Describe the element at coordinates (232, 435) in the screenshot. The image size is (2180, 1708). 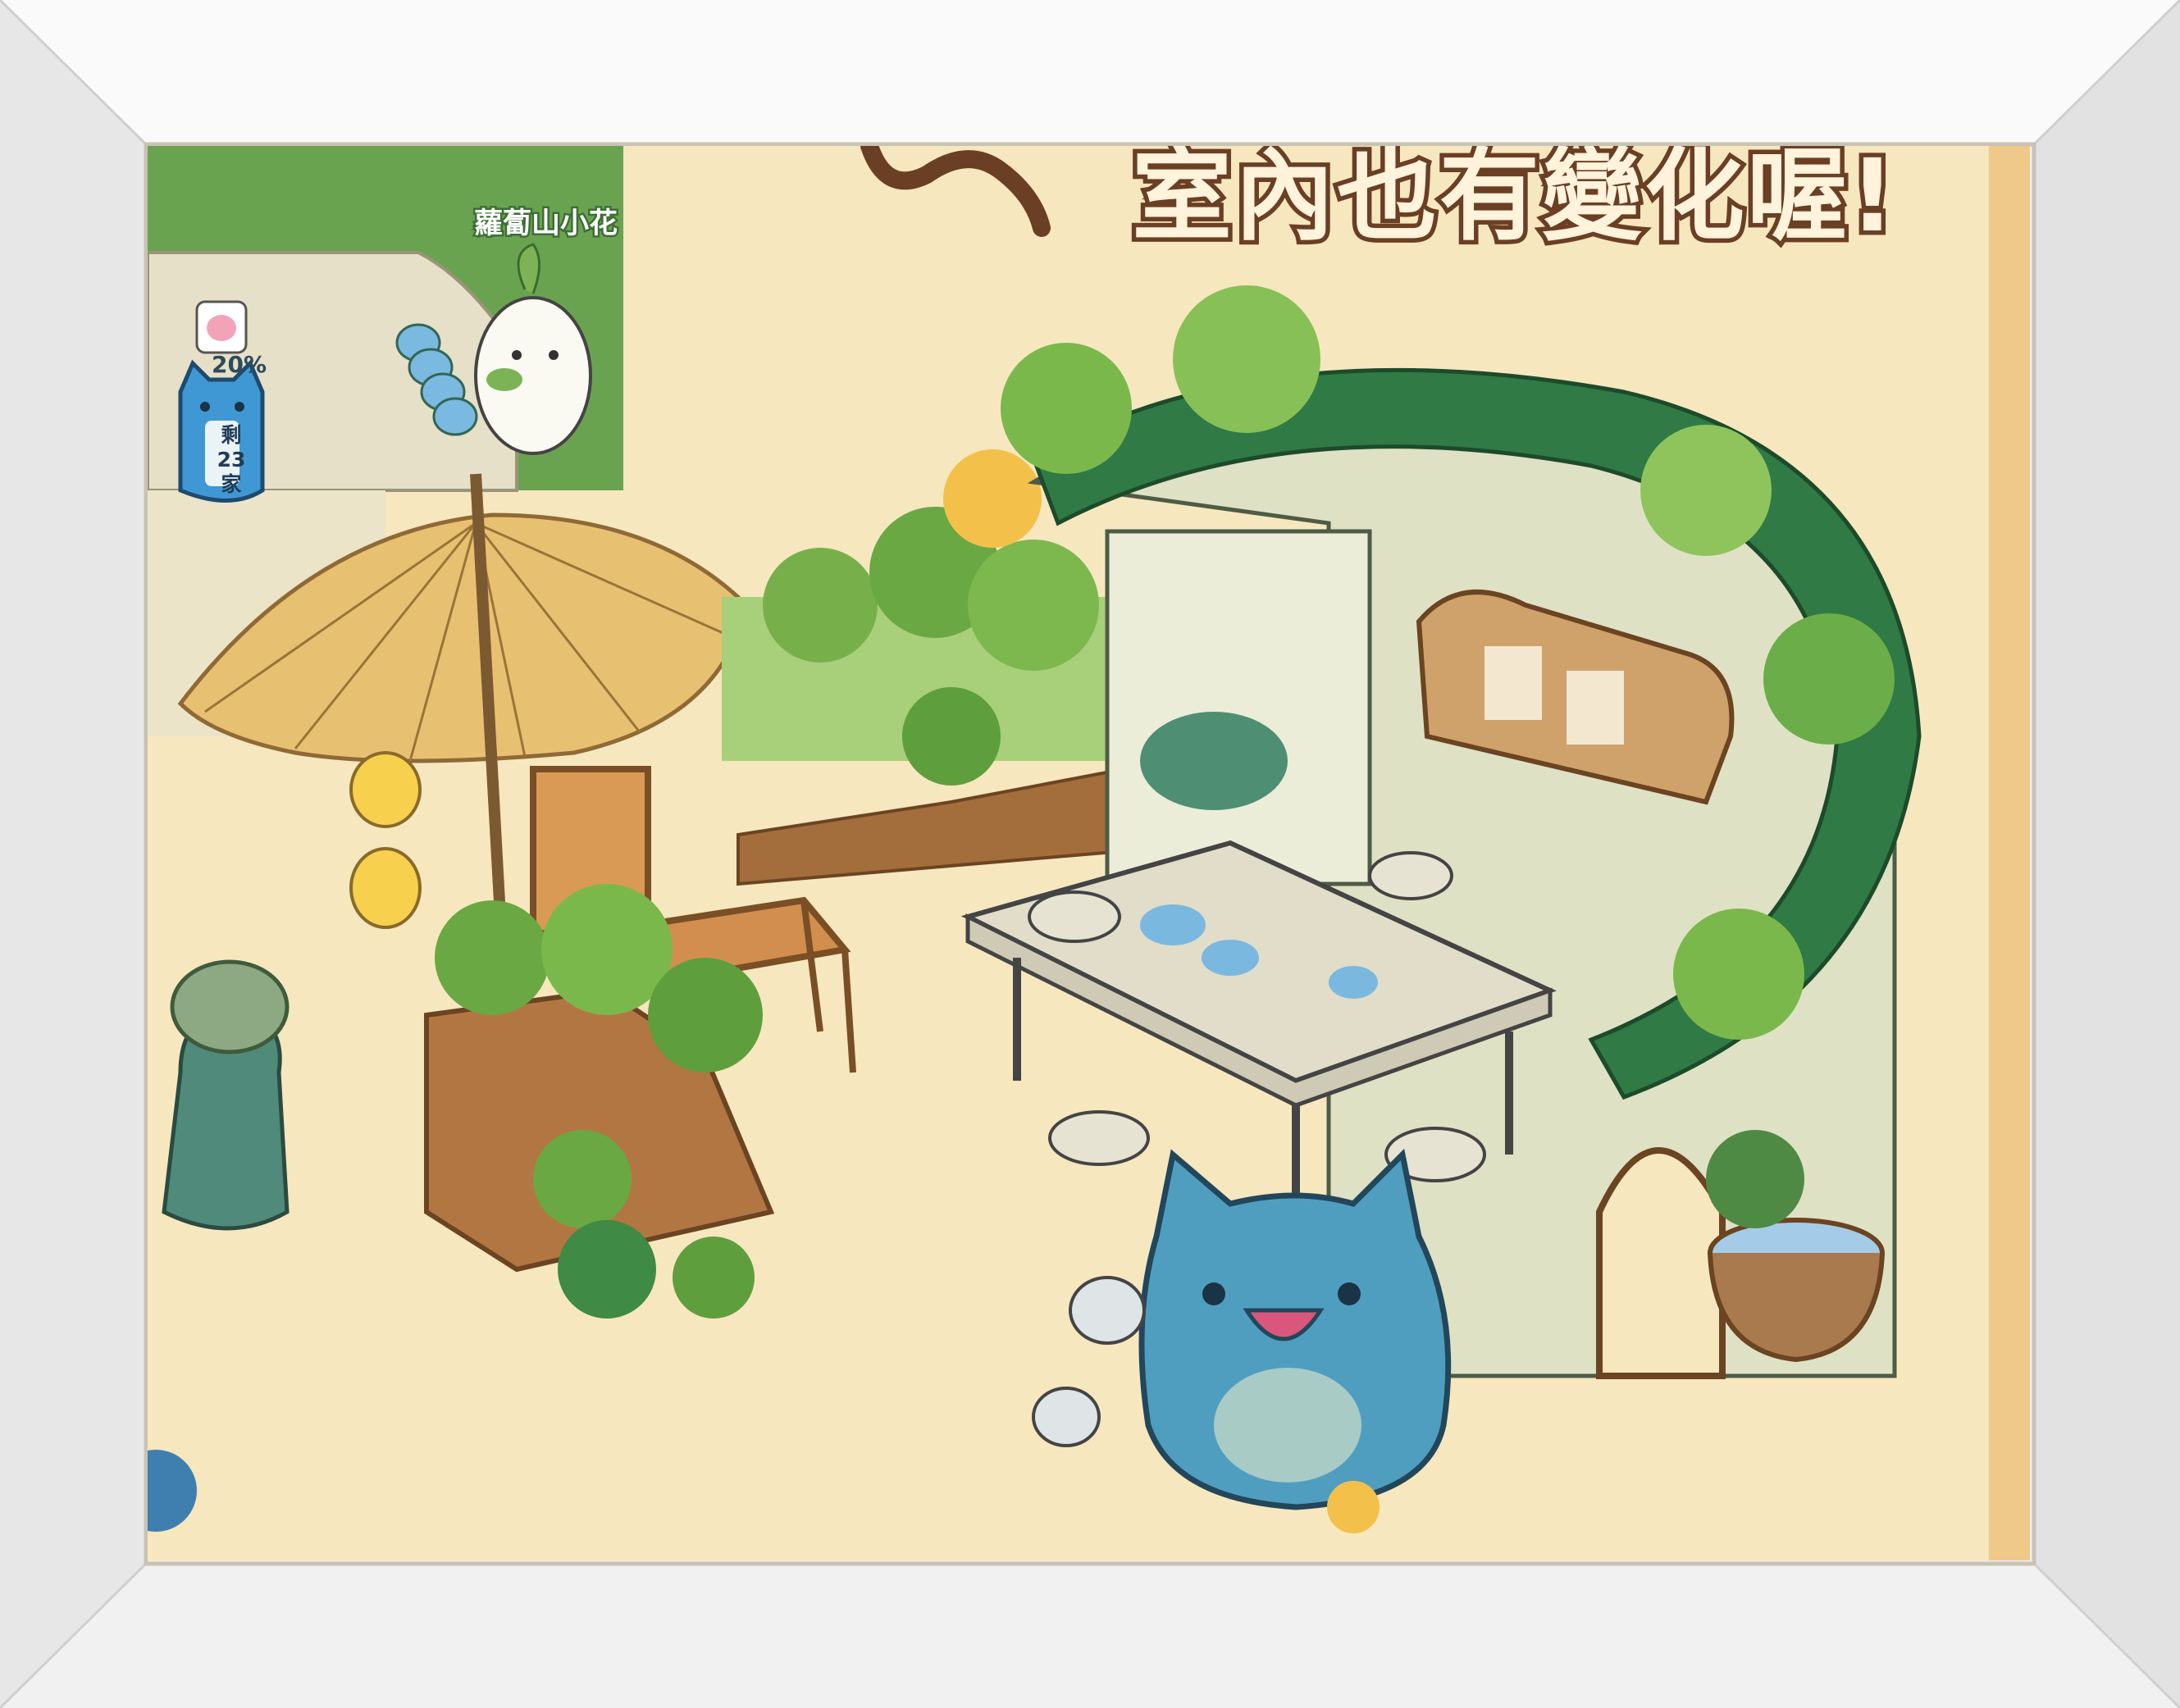
I see `remaining-line1: 剩` at that location.